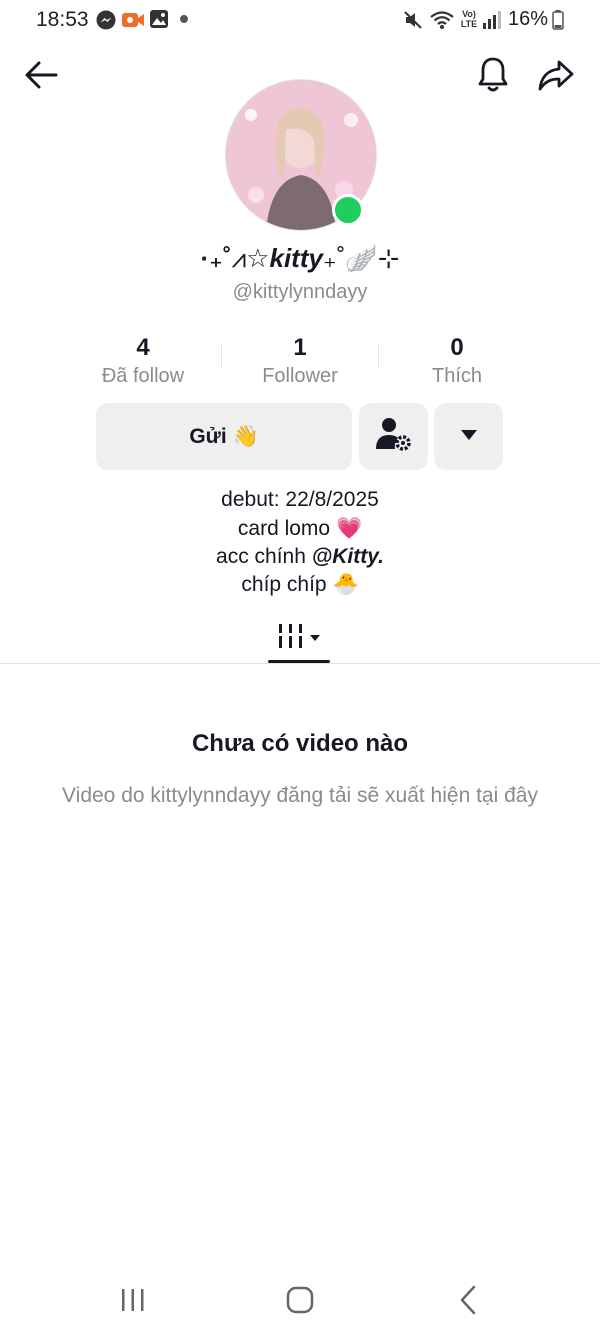 The image size is (600, 1338). What do you see at coordinates (143, 347) in the screenshot?
I see `stat-value: 4` at bounding box center [143, 347].